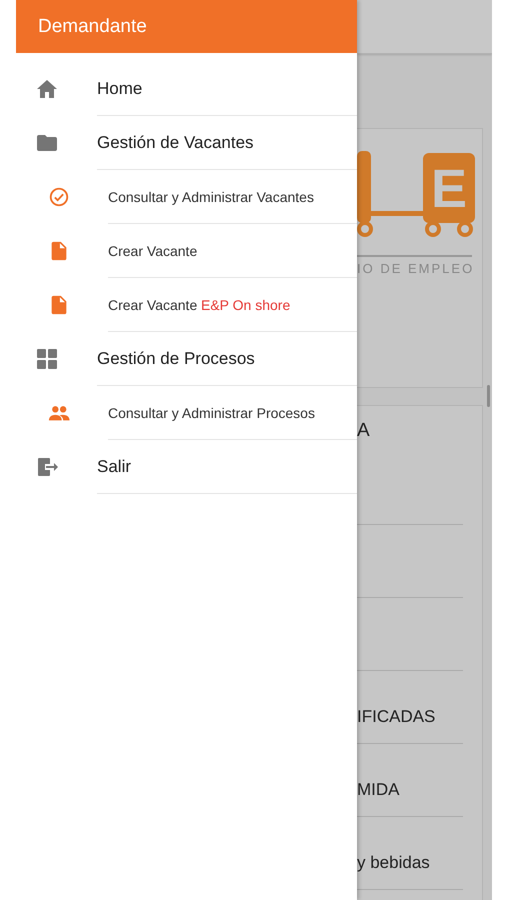  What do you see at coordinates (396, 717) in the screenshot?
I see `list-row-text: IFICADAS` at bounding box center [396, 717].